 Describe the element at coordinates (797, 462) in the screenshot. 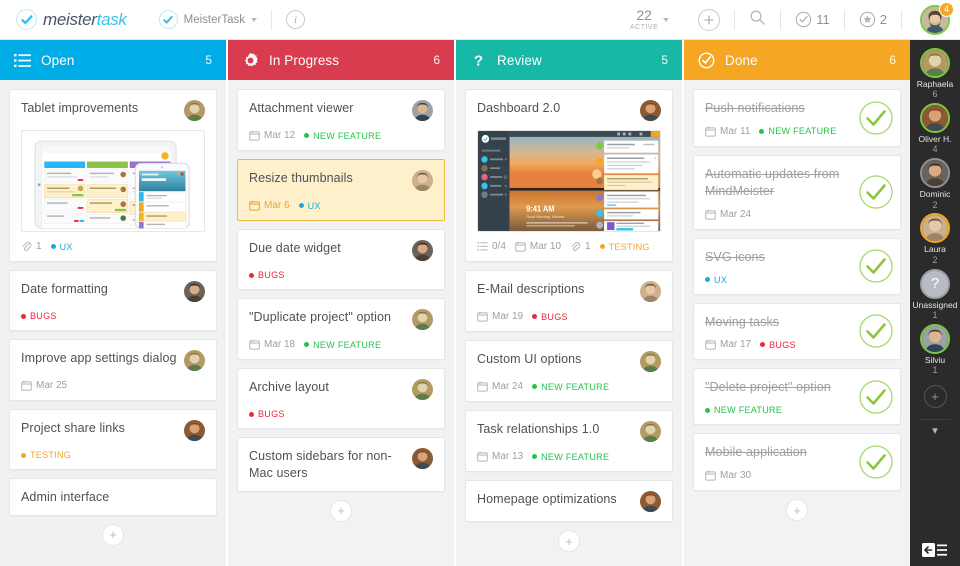

I see `task-card: Mobile application Mar 30` at that location.